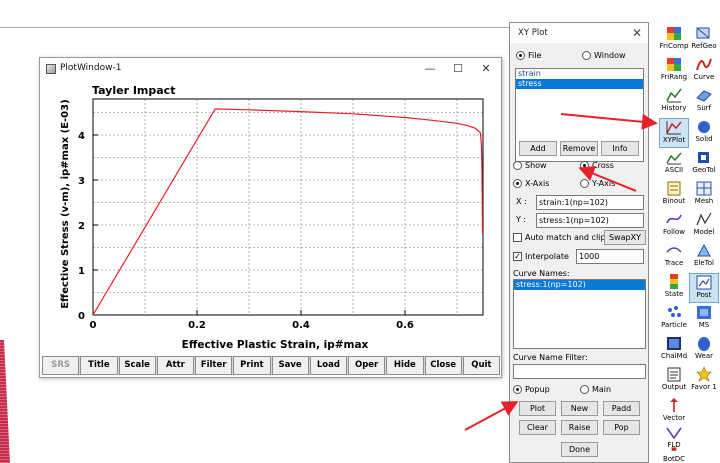 This screenshot has width=720, height=463. I want to click on checkbox-on-icon: ✓, so click(517, 256).